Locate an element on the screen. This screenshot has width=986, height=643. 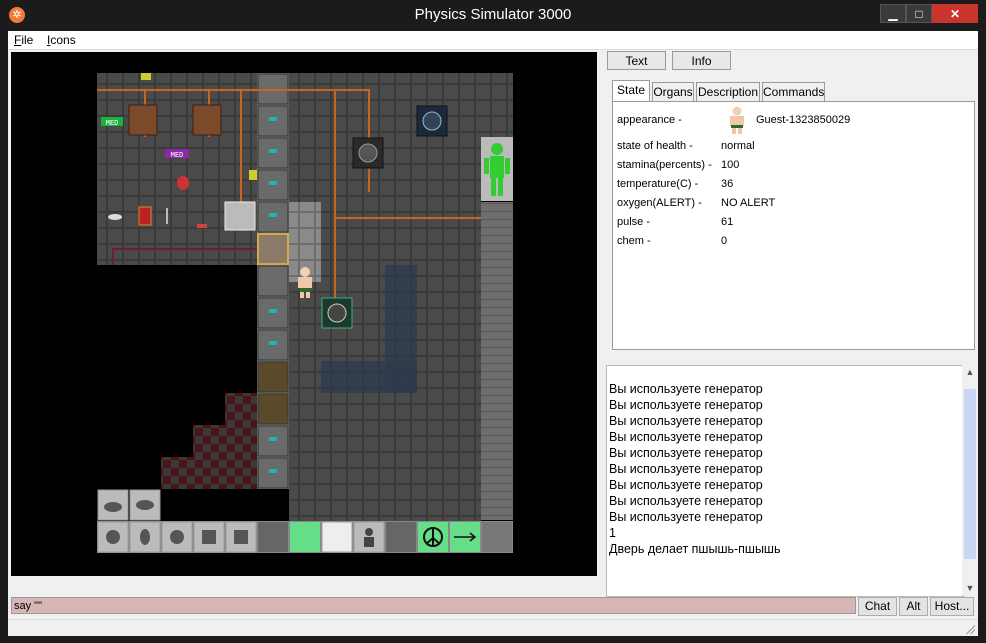
scroll-down-icon: ▼ is located at coordinates (970, 588).